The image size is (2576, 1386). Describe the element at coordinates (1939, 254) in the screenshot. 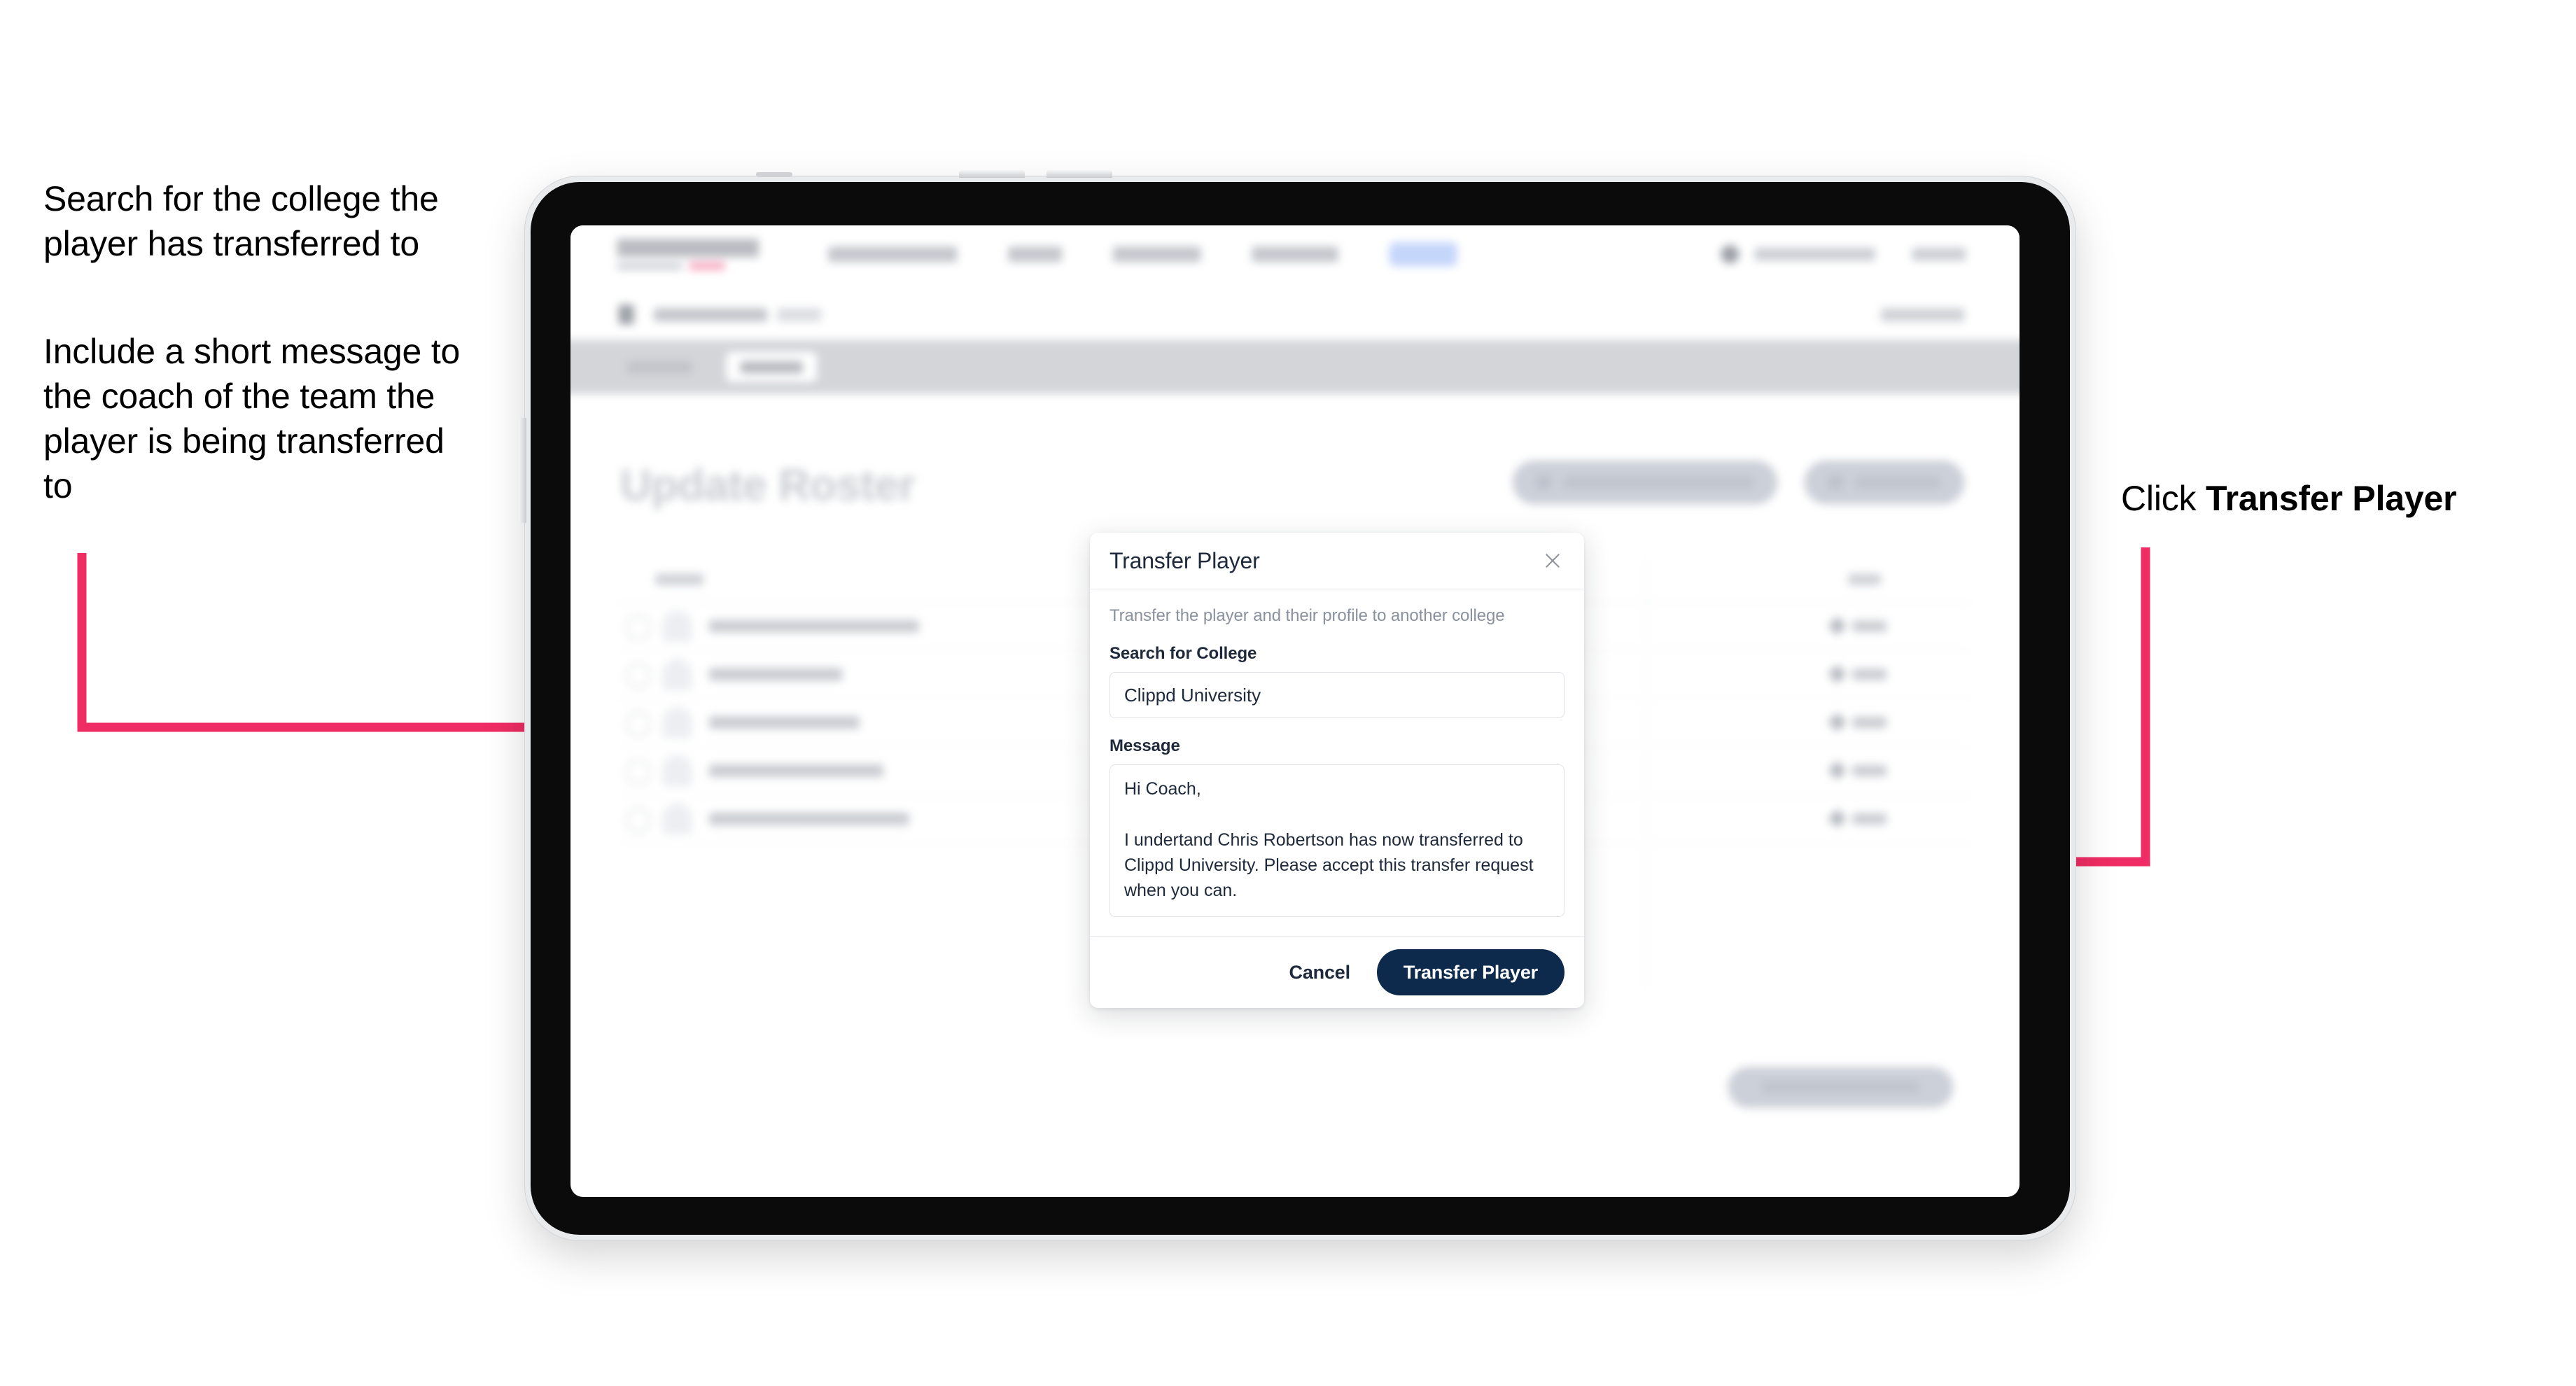

I see `sign-out-link` at that location.